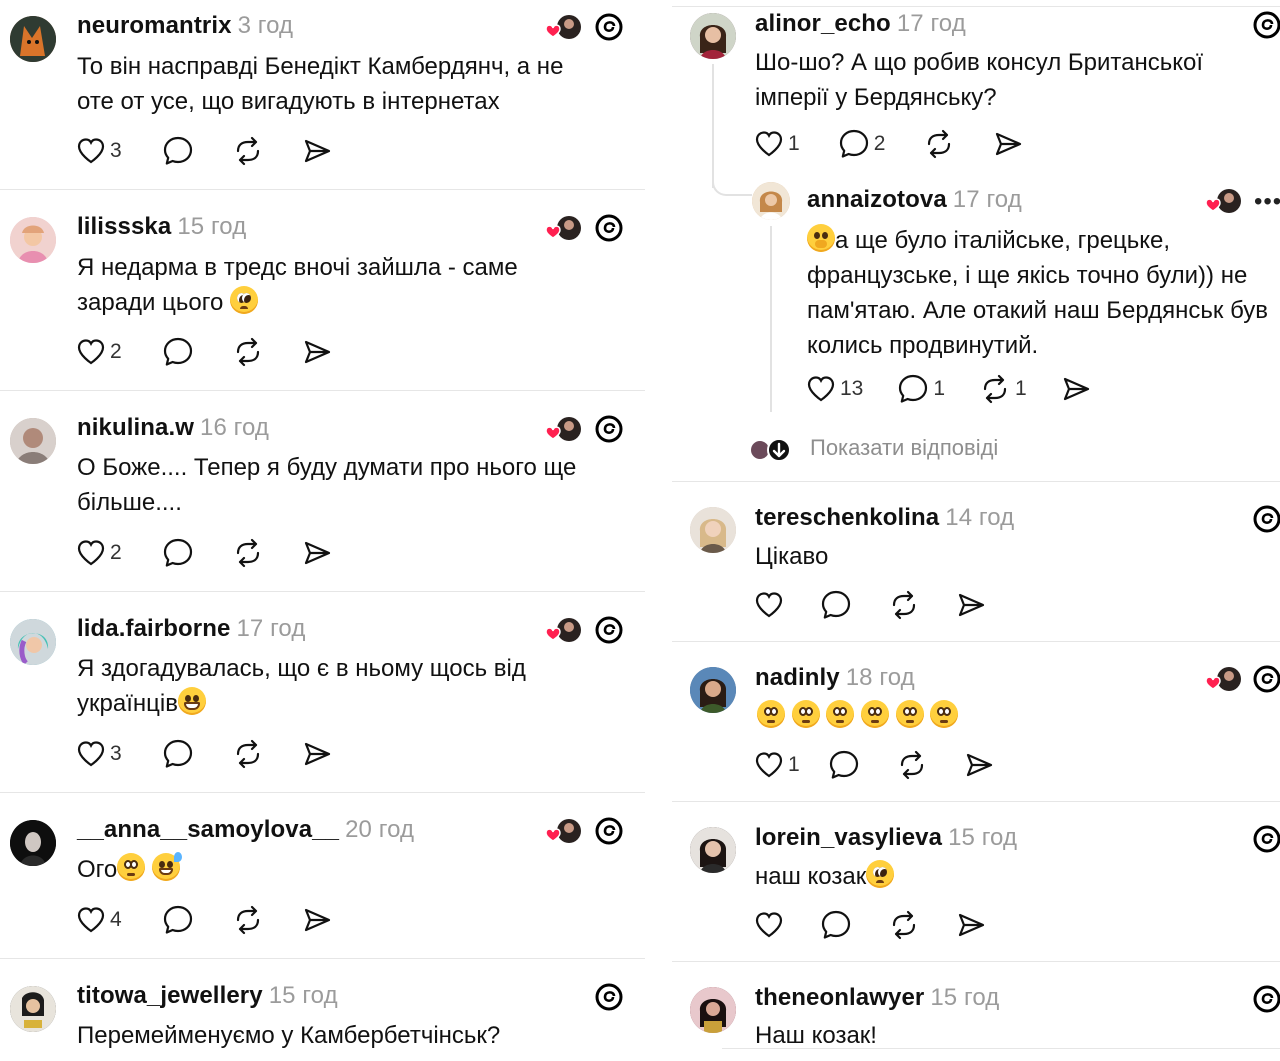 The height and width of the screenshot is (1061, 1280). What do you see at coordinates (921, 389) in the screenshot?
I see `reply-button: 1` at bounding box center [921, 389].